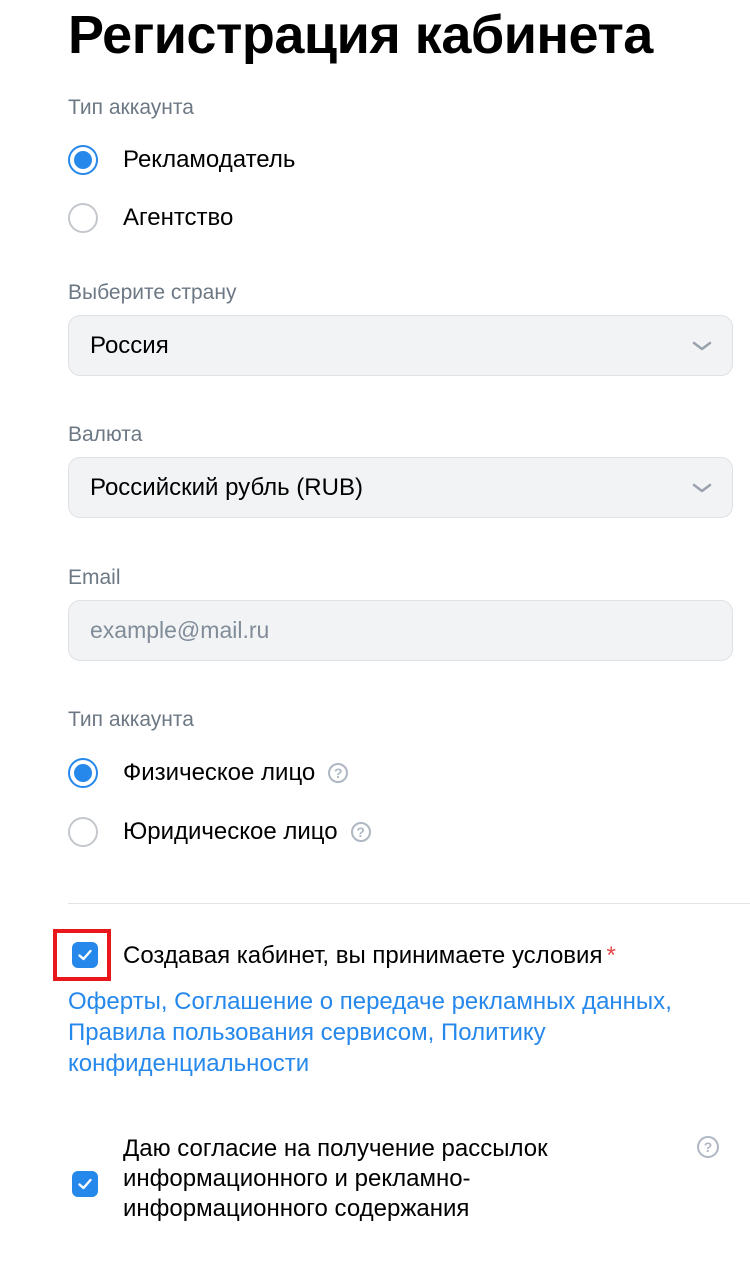 This screenshot has width=750, height=1272. What do you see at coordinates (94, 577) in the screenshot?
I see `email-label: Email` at bounding box center [94, 577].